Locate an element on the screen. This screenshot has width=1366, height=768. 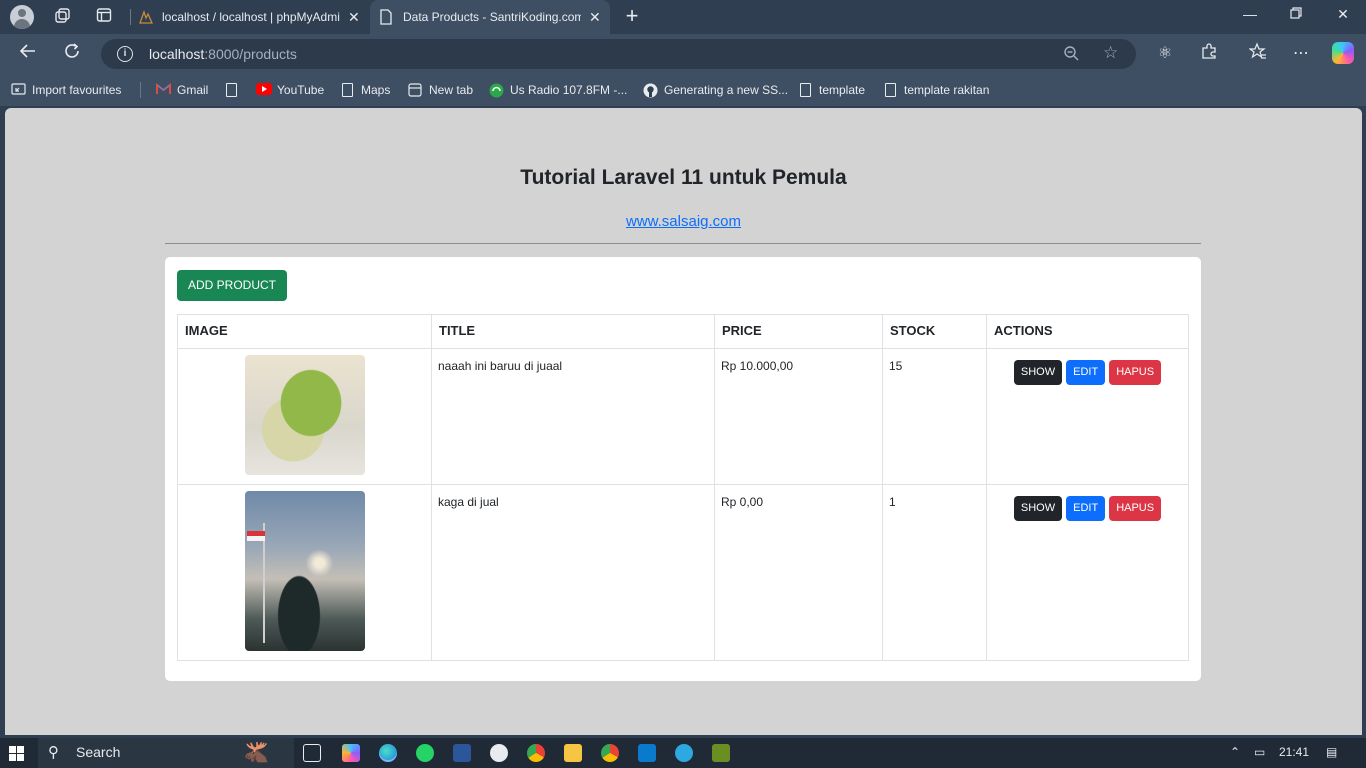
navigation-bar: i localhost:8000/products ☆ ⚛ ⋯ is located at coordinates (683, 54).